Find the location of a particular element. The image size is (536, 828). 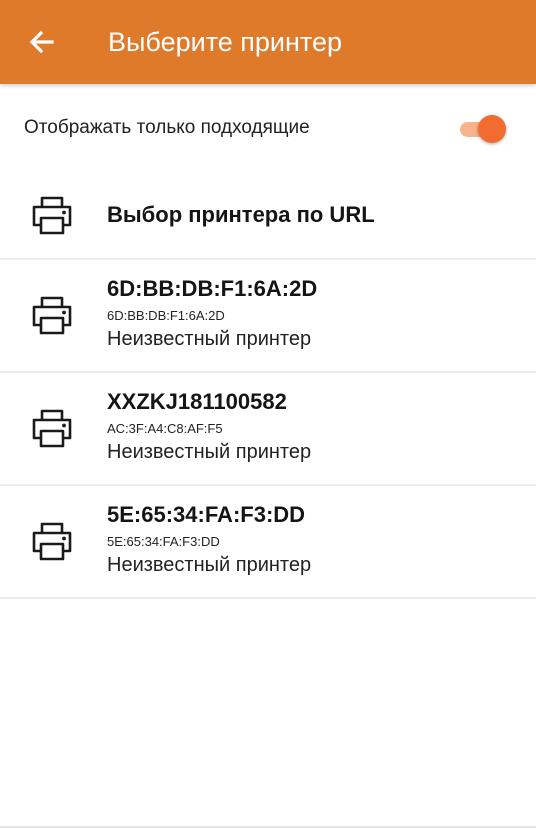

show-matching-only-switch is located at coordinates (483, 129).